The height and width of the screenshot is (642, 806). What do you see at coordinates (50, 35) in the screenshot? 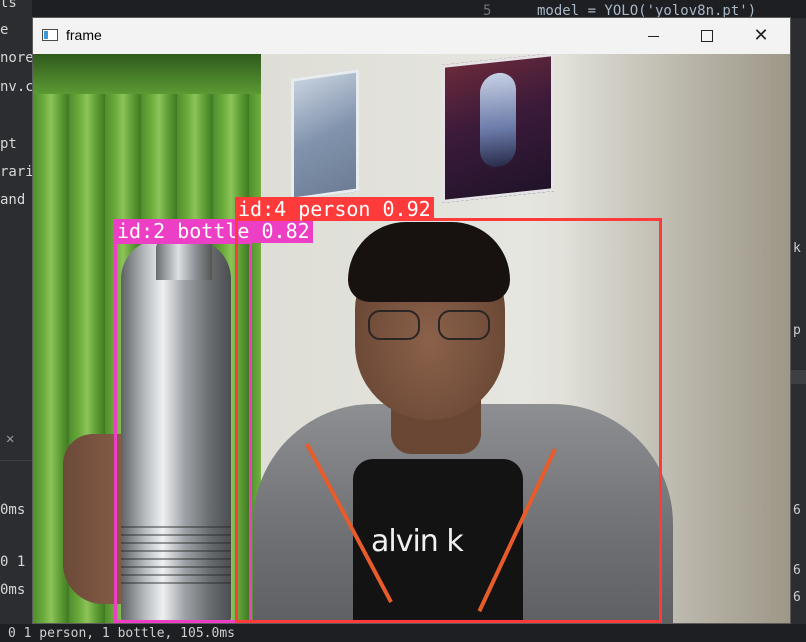
I see `app-icon` at bounding box center [50, 35].